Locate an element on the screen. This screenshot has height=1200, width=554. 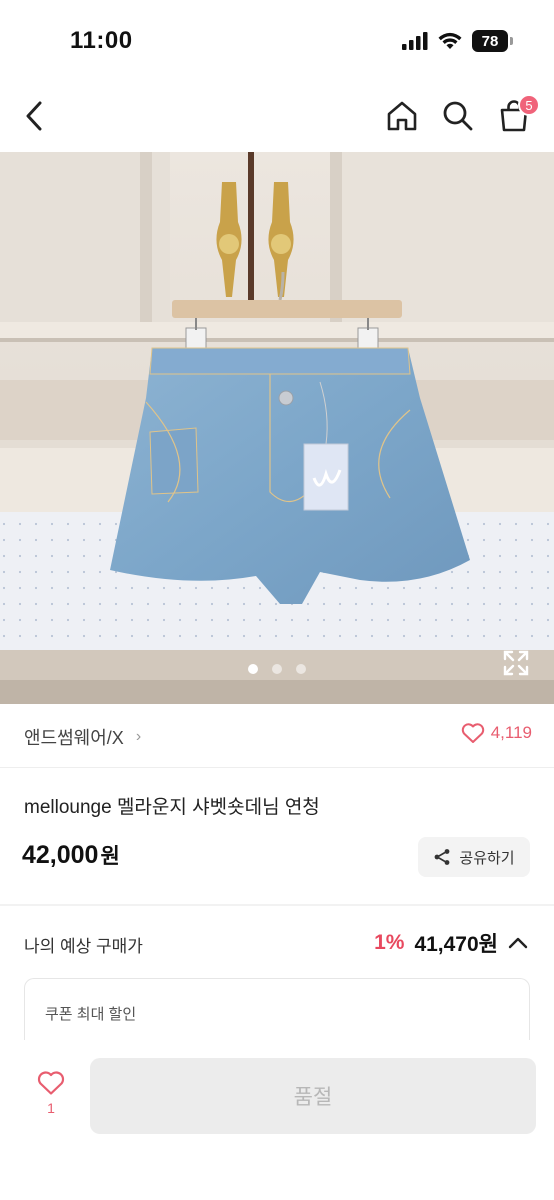
sold-out-button: 품절 is located at coordinates (313, 1096).